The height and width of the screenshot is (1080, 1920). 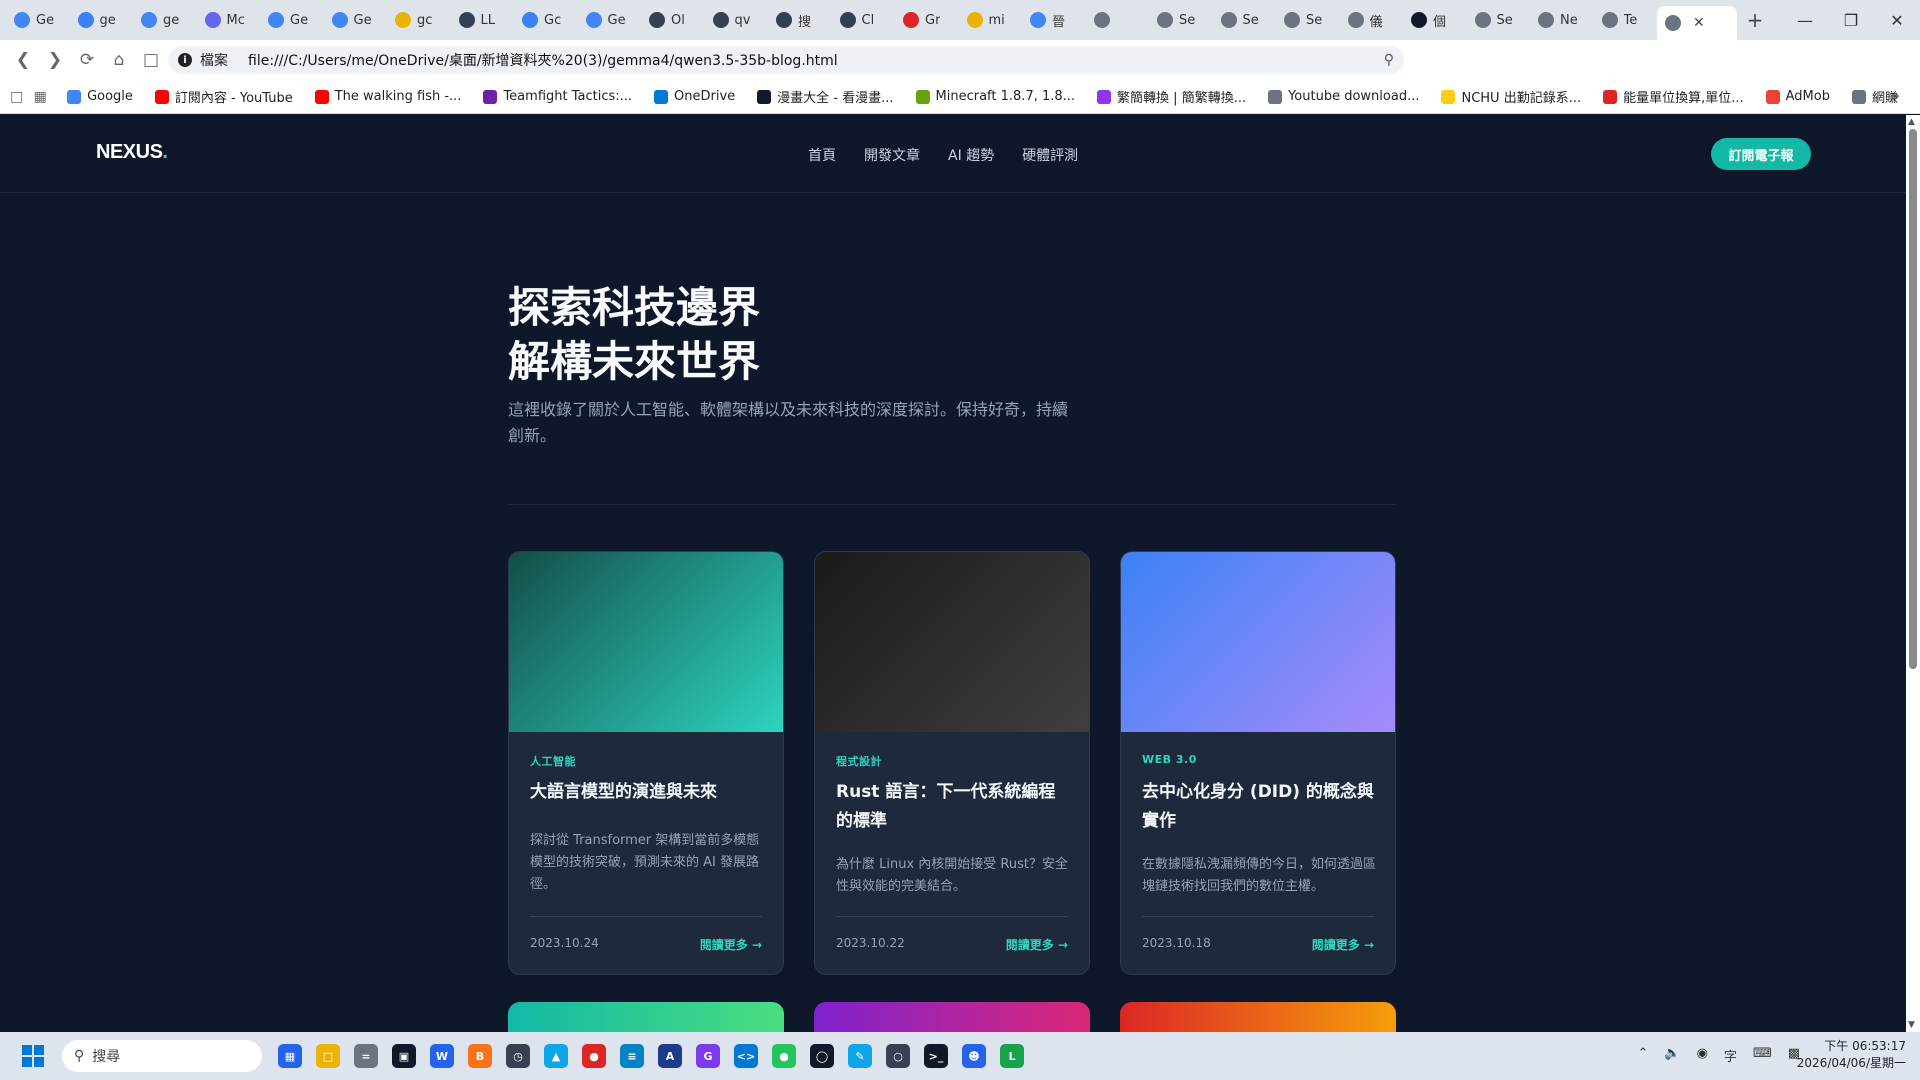 I want to click on brave-icon: B, so click(x=480, y=1056).